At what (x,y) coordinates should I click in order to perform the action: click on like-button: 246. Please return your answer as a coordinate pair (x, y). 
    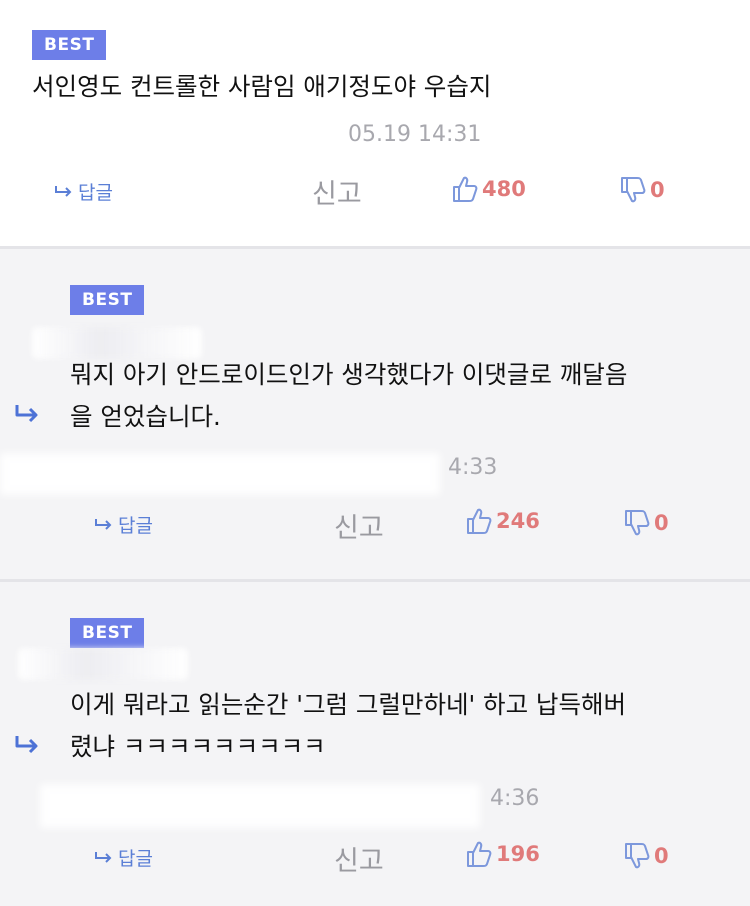
    Looking at the image, I should click on (503, 521).